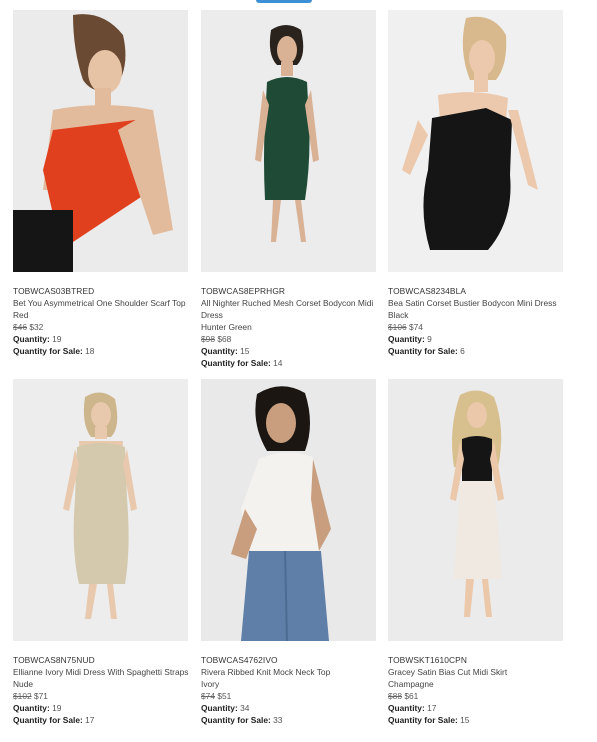 The height and width of the screenshot is (742, 597). I want to click on product-color: Red, so click(21, 315).